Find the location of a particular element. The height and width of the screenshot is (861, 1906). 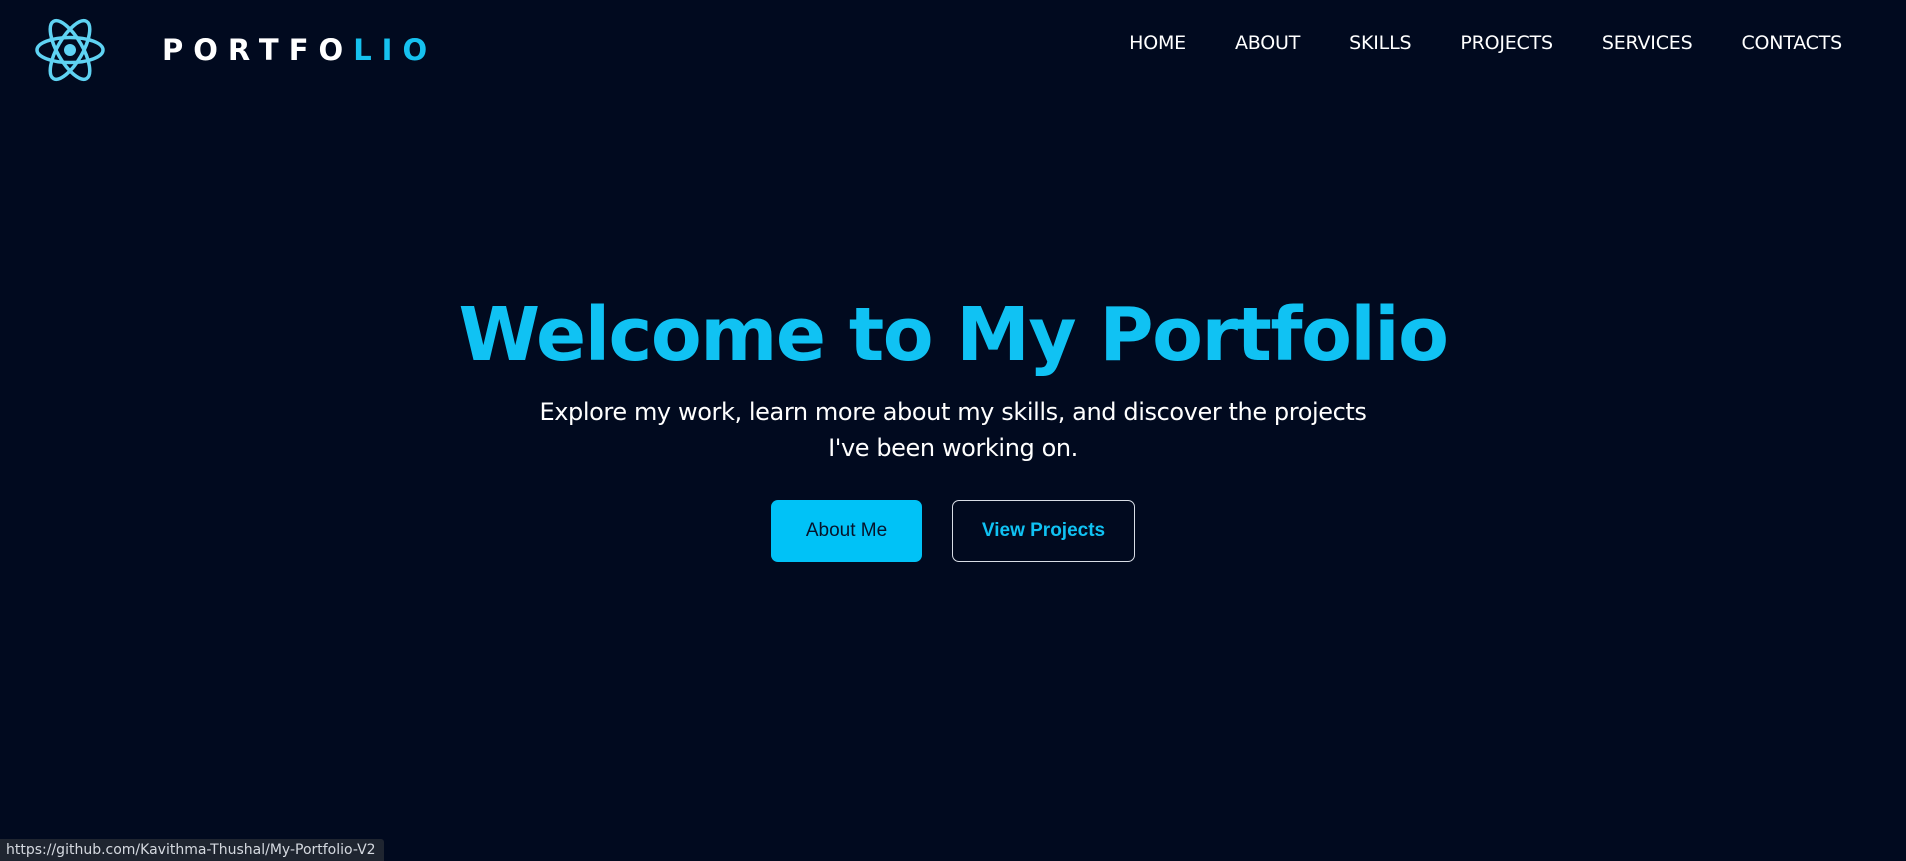

nav-contacts: CONTACTS is located at coordinates (1791, 43).